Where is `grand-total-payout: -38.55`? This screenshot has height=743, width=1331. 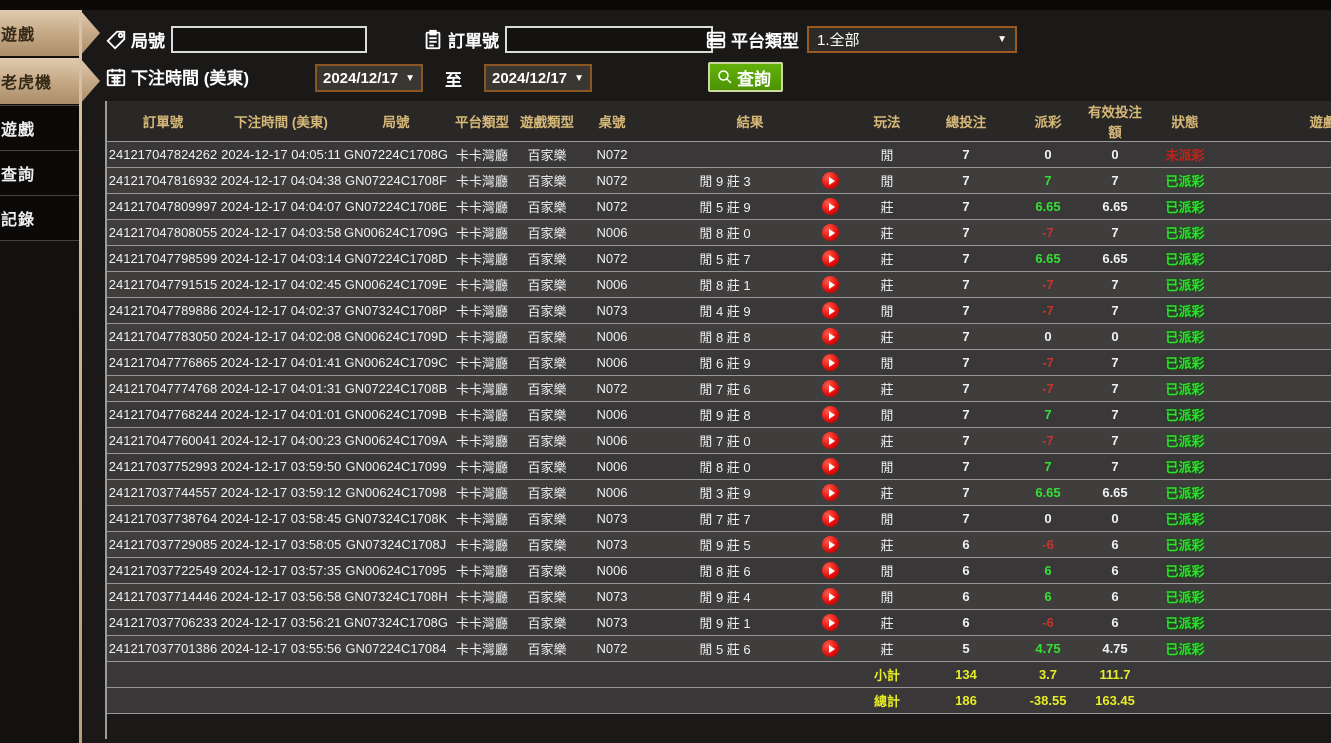 grand-total-payout: -38.55 is located at coordinates (1048, 700).